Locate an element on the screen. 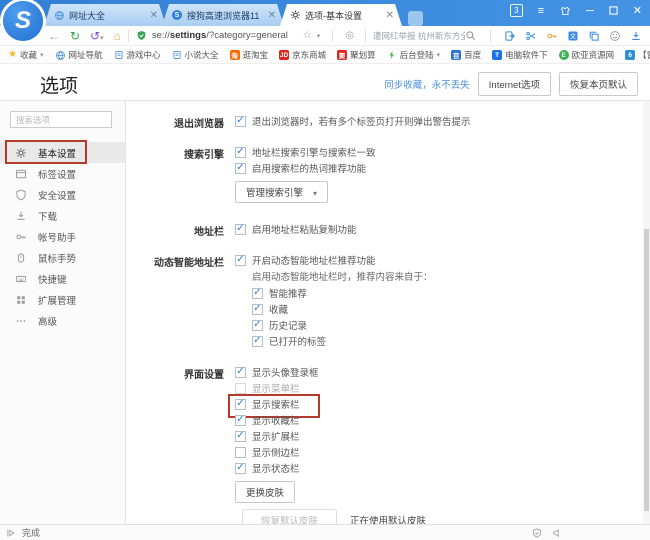 The height and width of the screenshot is (540, 650). new-tab-button is located at coordinates (415, 18).